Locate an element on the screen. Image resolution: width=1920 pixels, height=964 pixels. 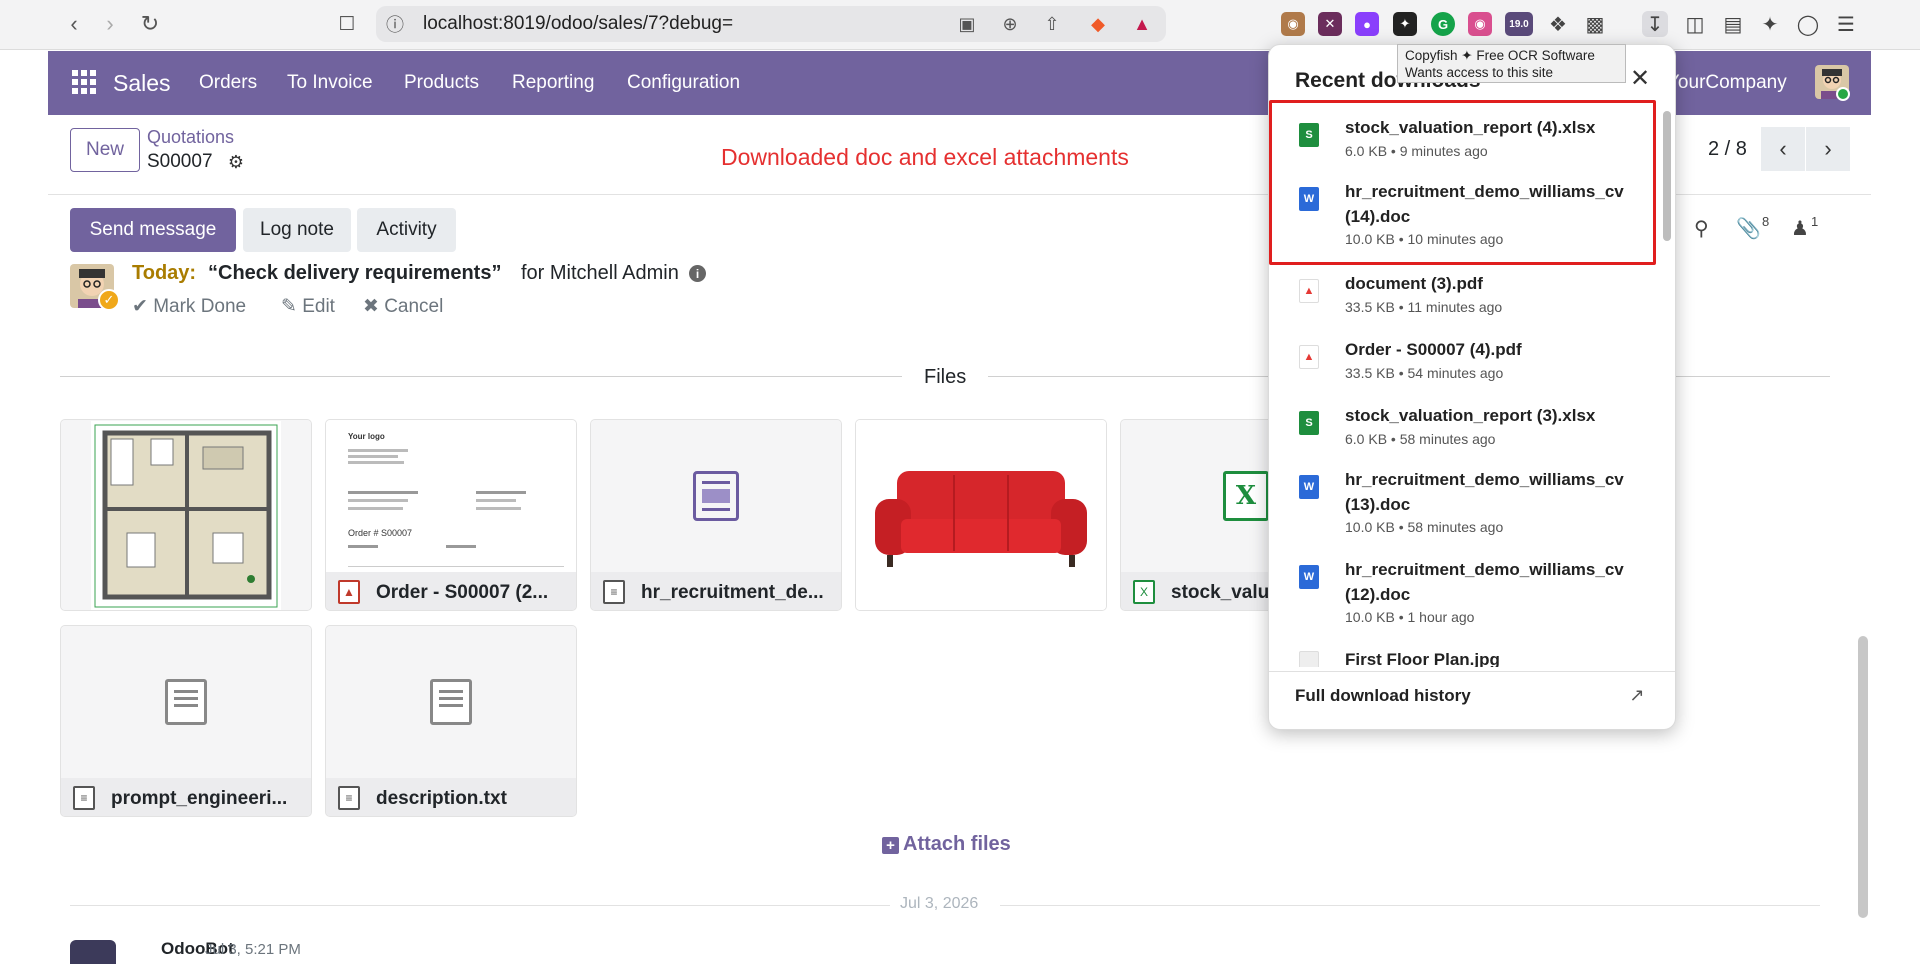
attach-files-label: Attach files is located at coordinates (957, 844).